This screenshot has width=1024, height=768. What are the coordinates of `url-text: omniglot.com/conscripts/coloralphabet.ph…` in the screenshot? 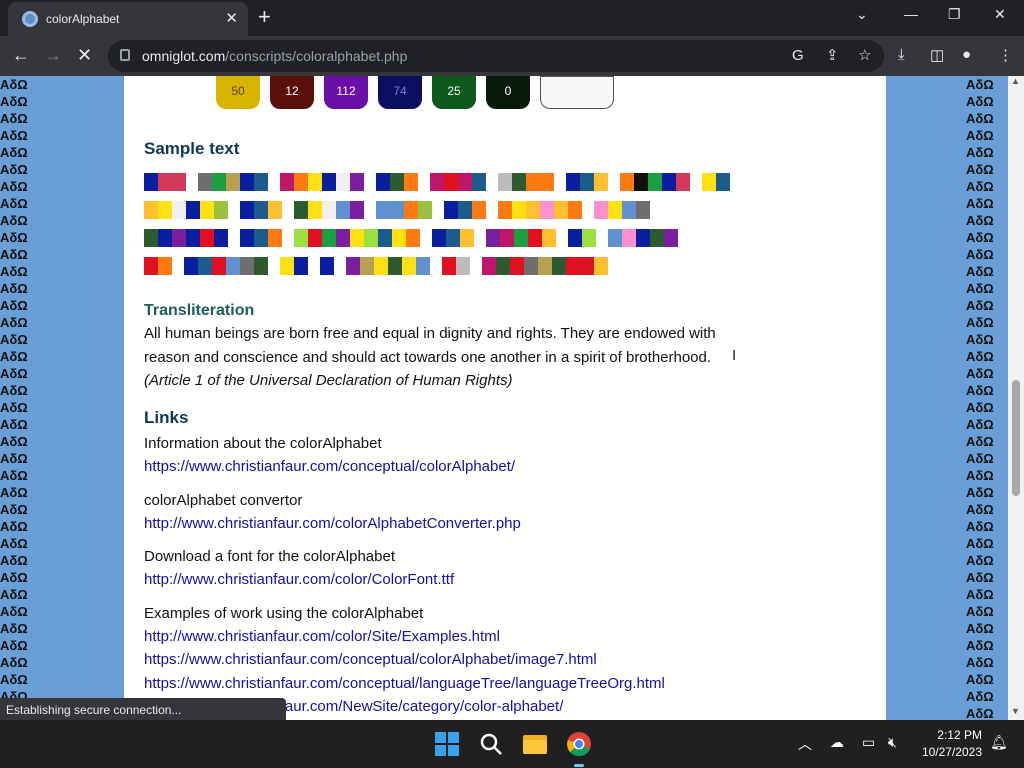 It's located at (274, 56).